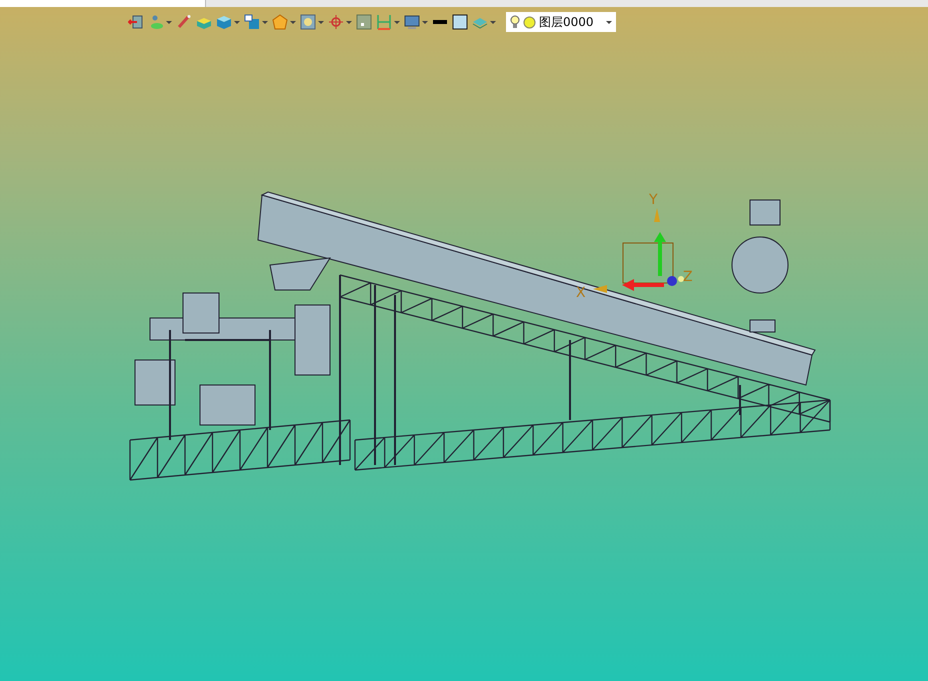  Describe the element at coordinates (688, 277) in the screenshot. I see `z-axis-label: Z` at that location.